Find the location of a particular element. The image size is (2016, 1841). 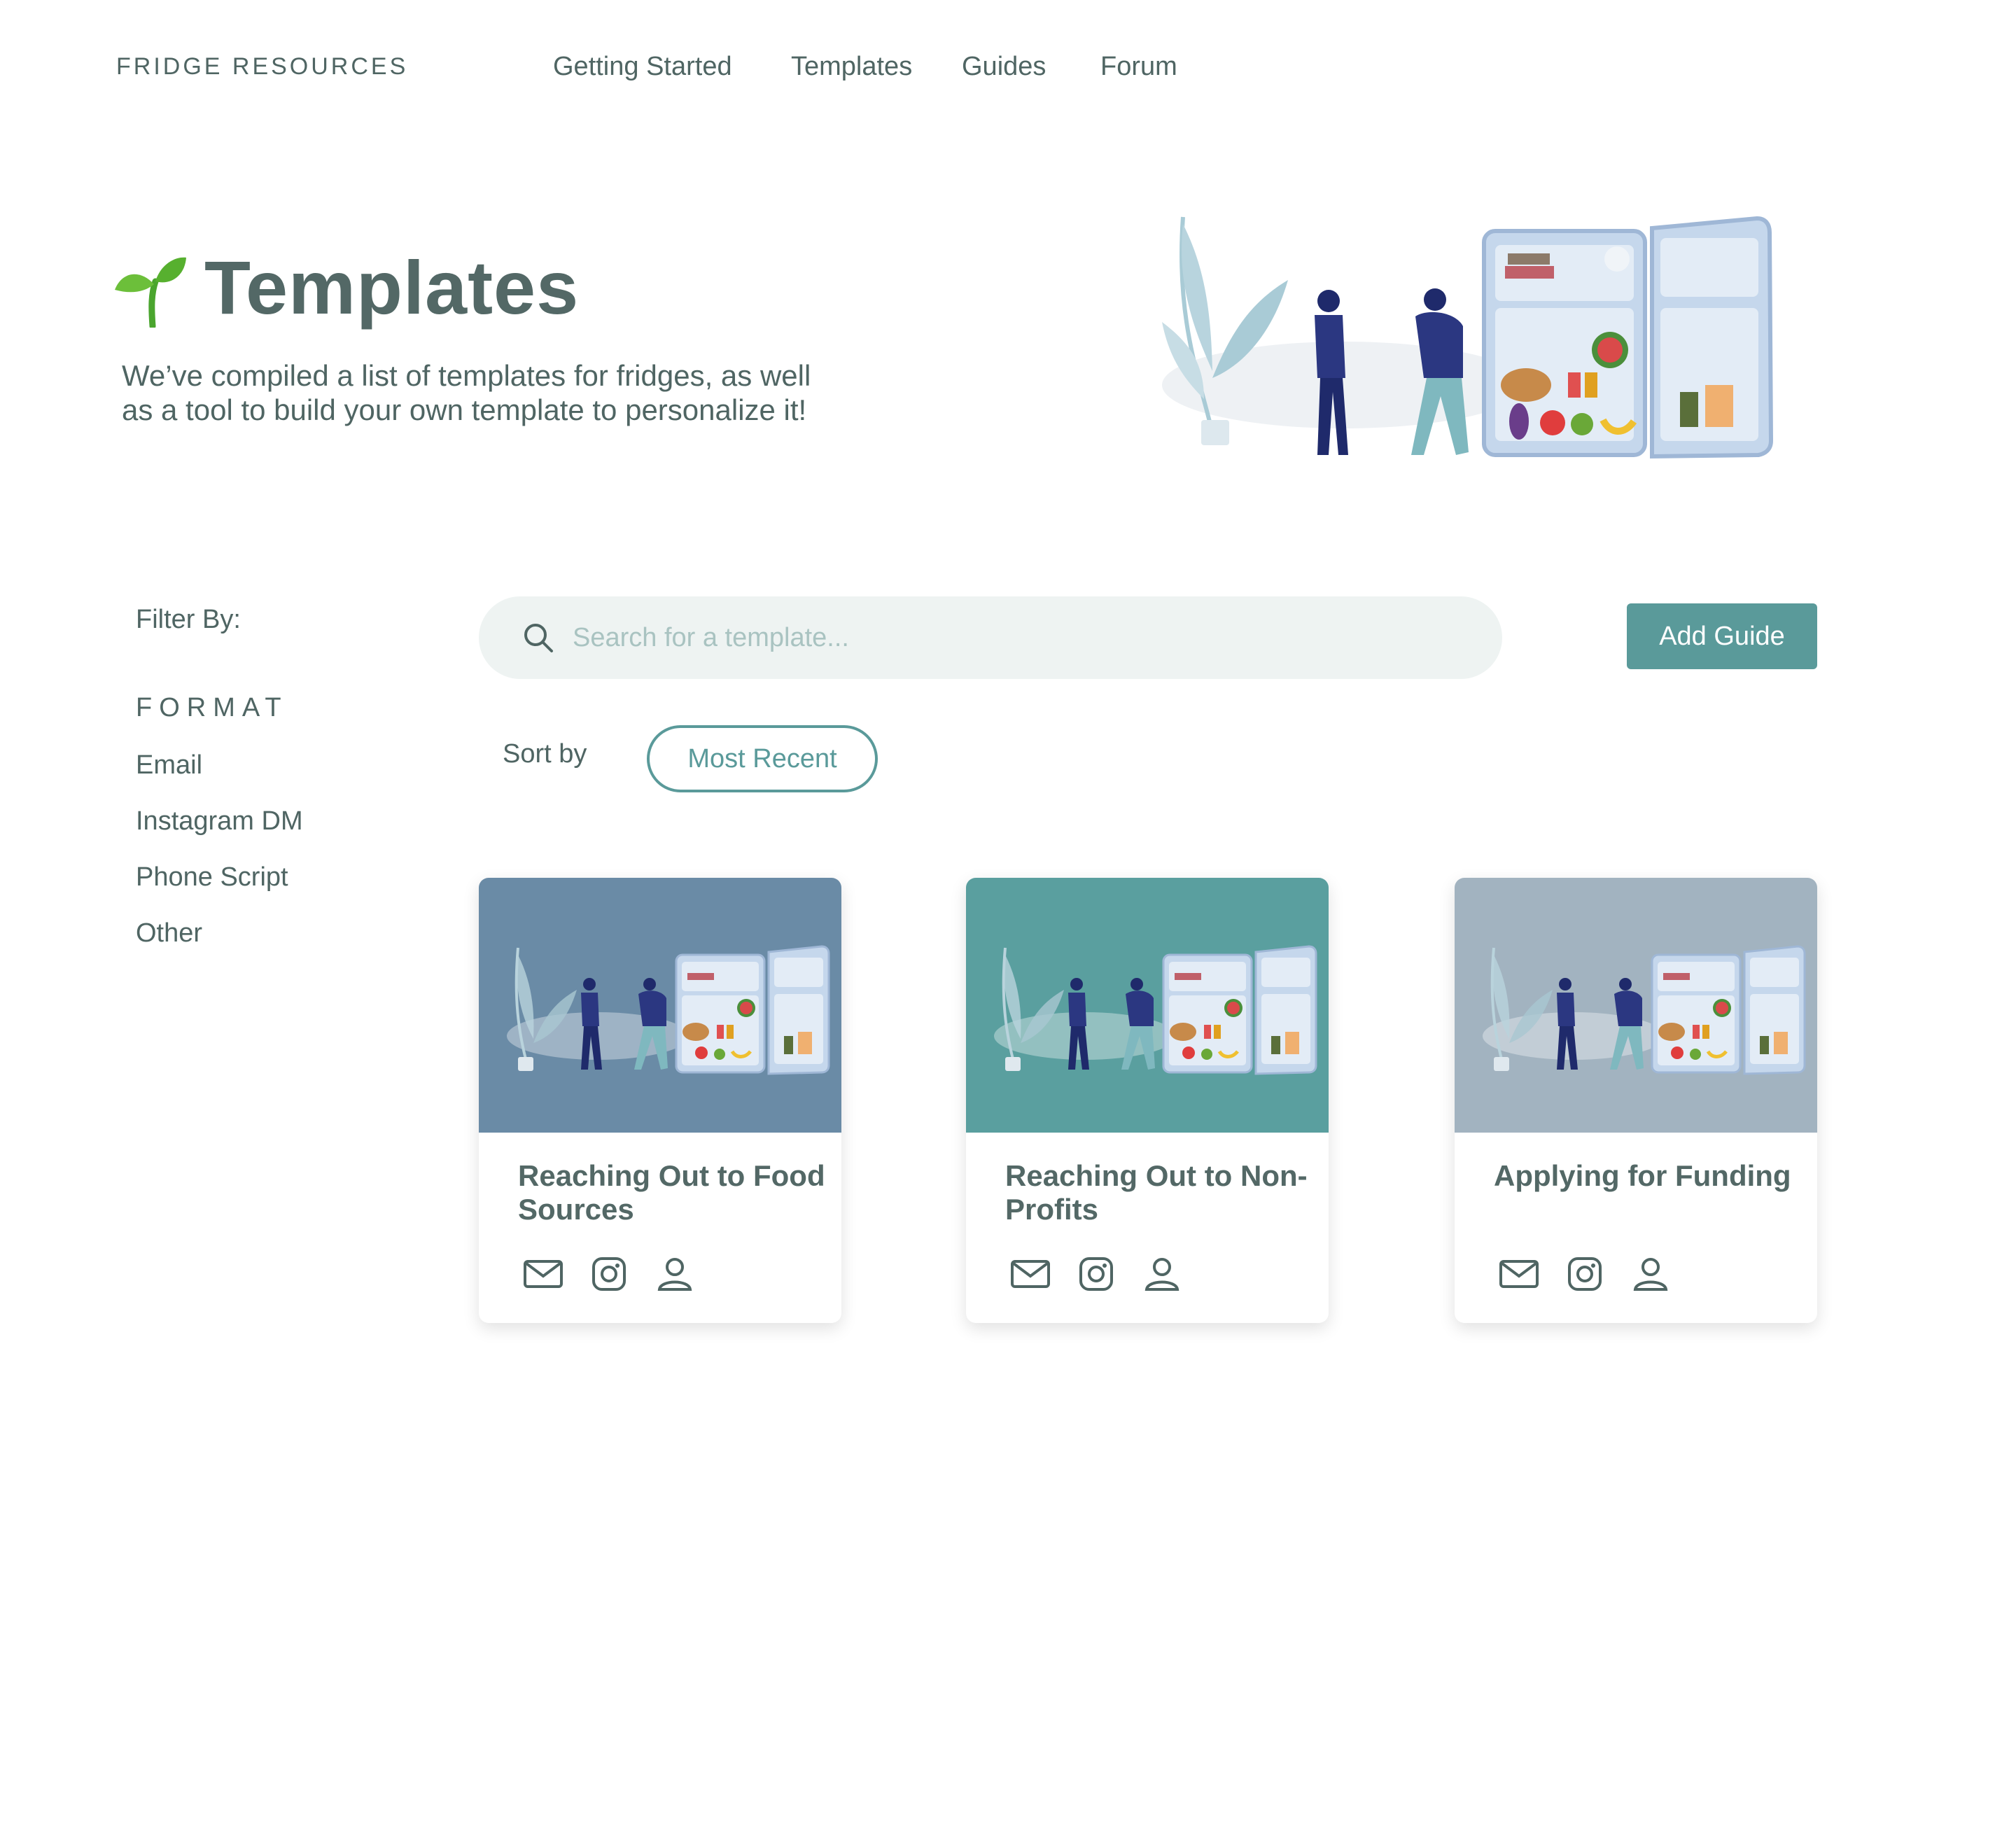

nav-guides: Guides is located at coordinates (1004, 67).